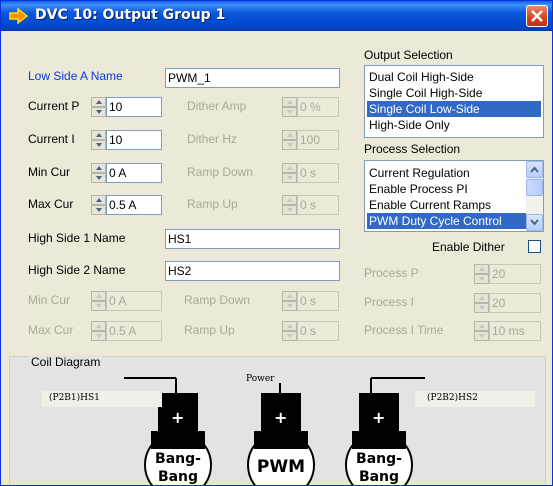 The image size is (553, 486). I want to click on close-button, so click(537, 16).